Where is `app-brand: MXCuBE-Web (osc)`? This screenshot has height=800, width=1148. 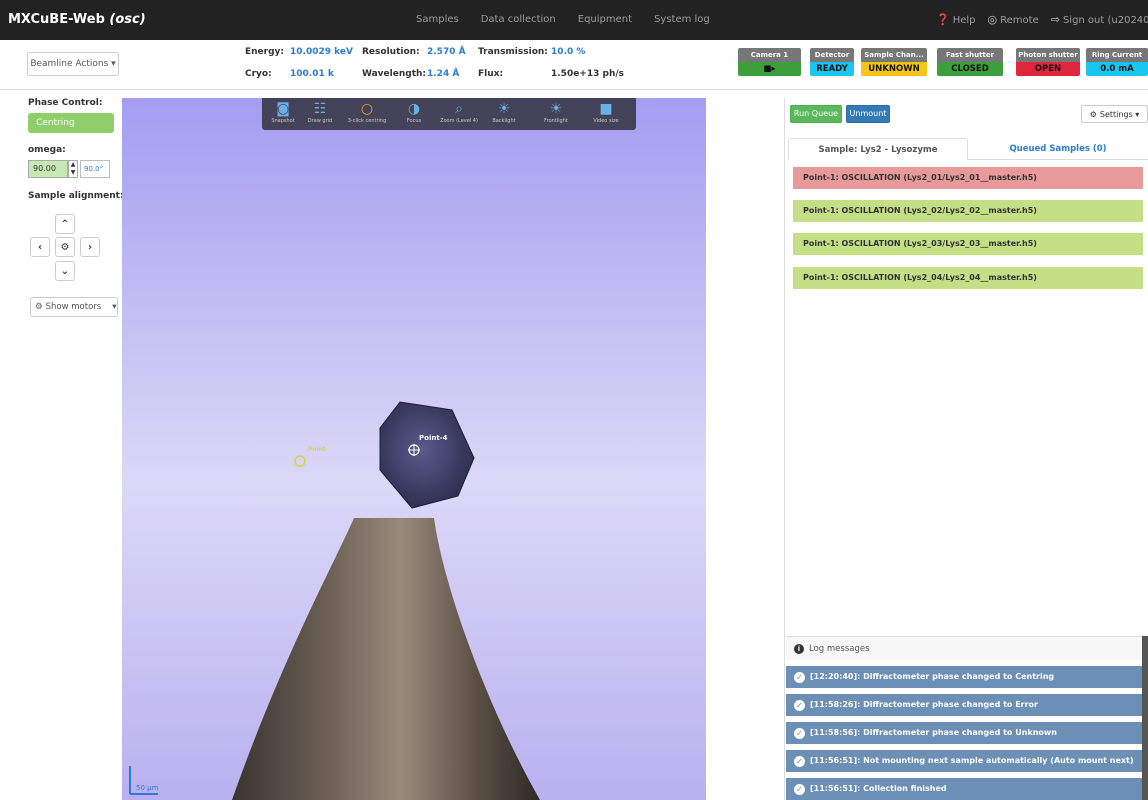
app-brand: MXCuBE-Web (osc) is located at coordinates (77, 19).